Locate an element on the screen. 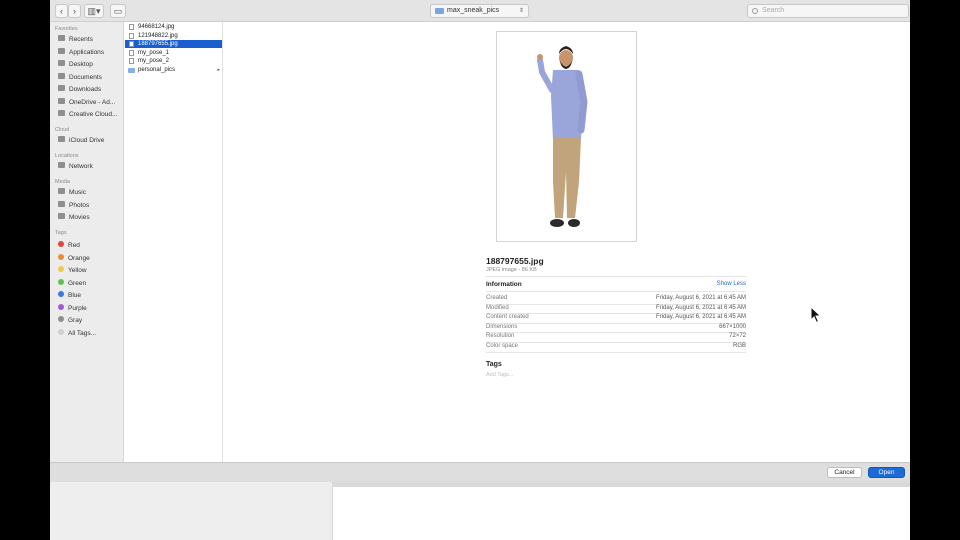  file-row: 121948822.jpg is located at coordinates (173, 36).